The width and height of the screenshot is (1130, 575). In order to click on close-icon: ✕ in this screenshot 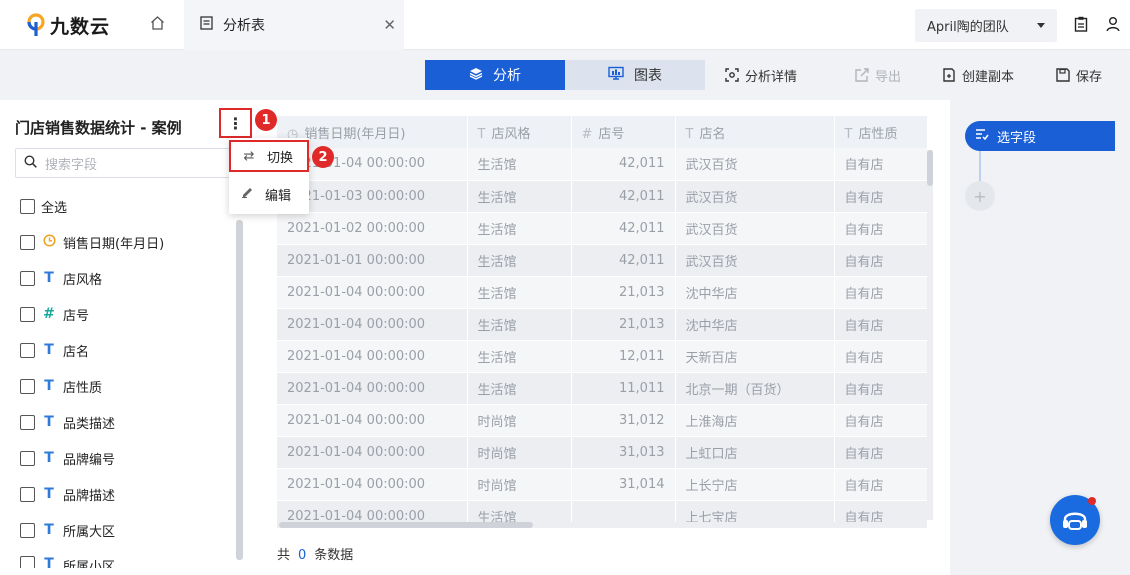, I will do `click(389, 25)`.